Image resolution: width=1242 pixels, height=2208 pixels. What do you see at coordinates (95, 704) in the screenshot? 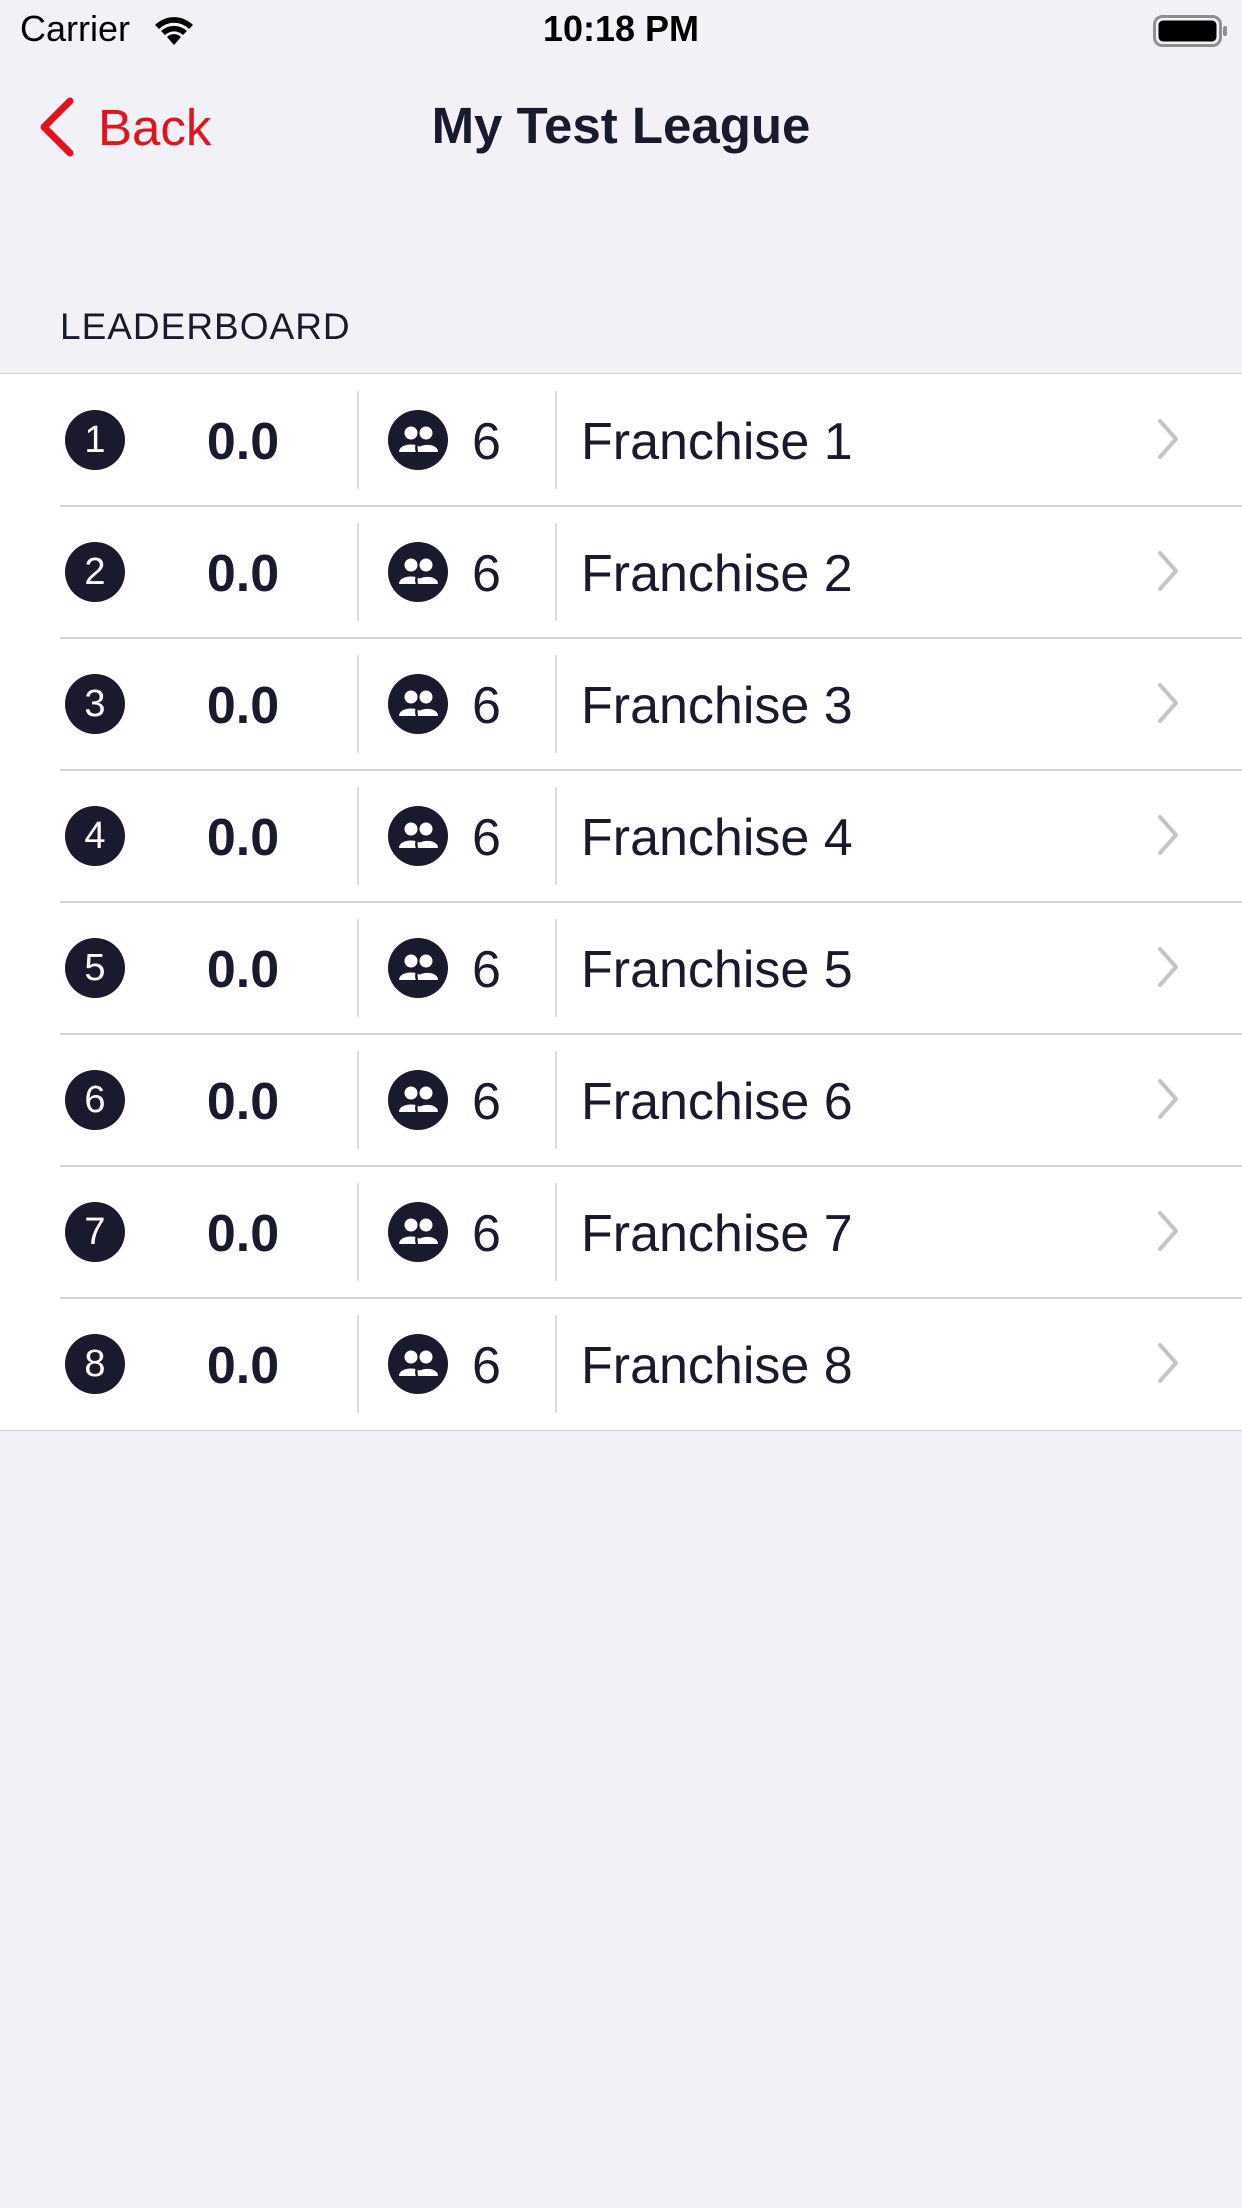
I see `rank-badge: 3` at bounding box center [95, 704].